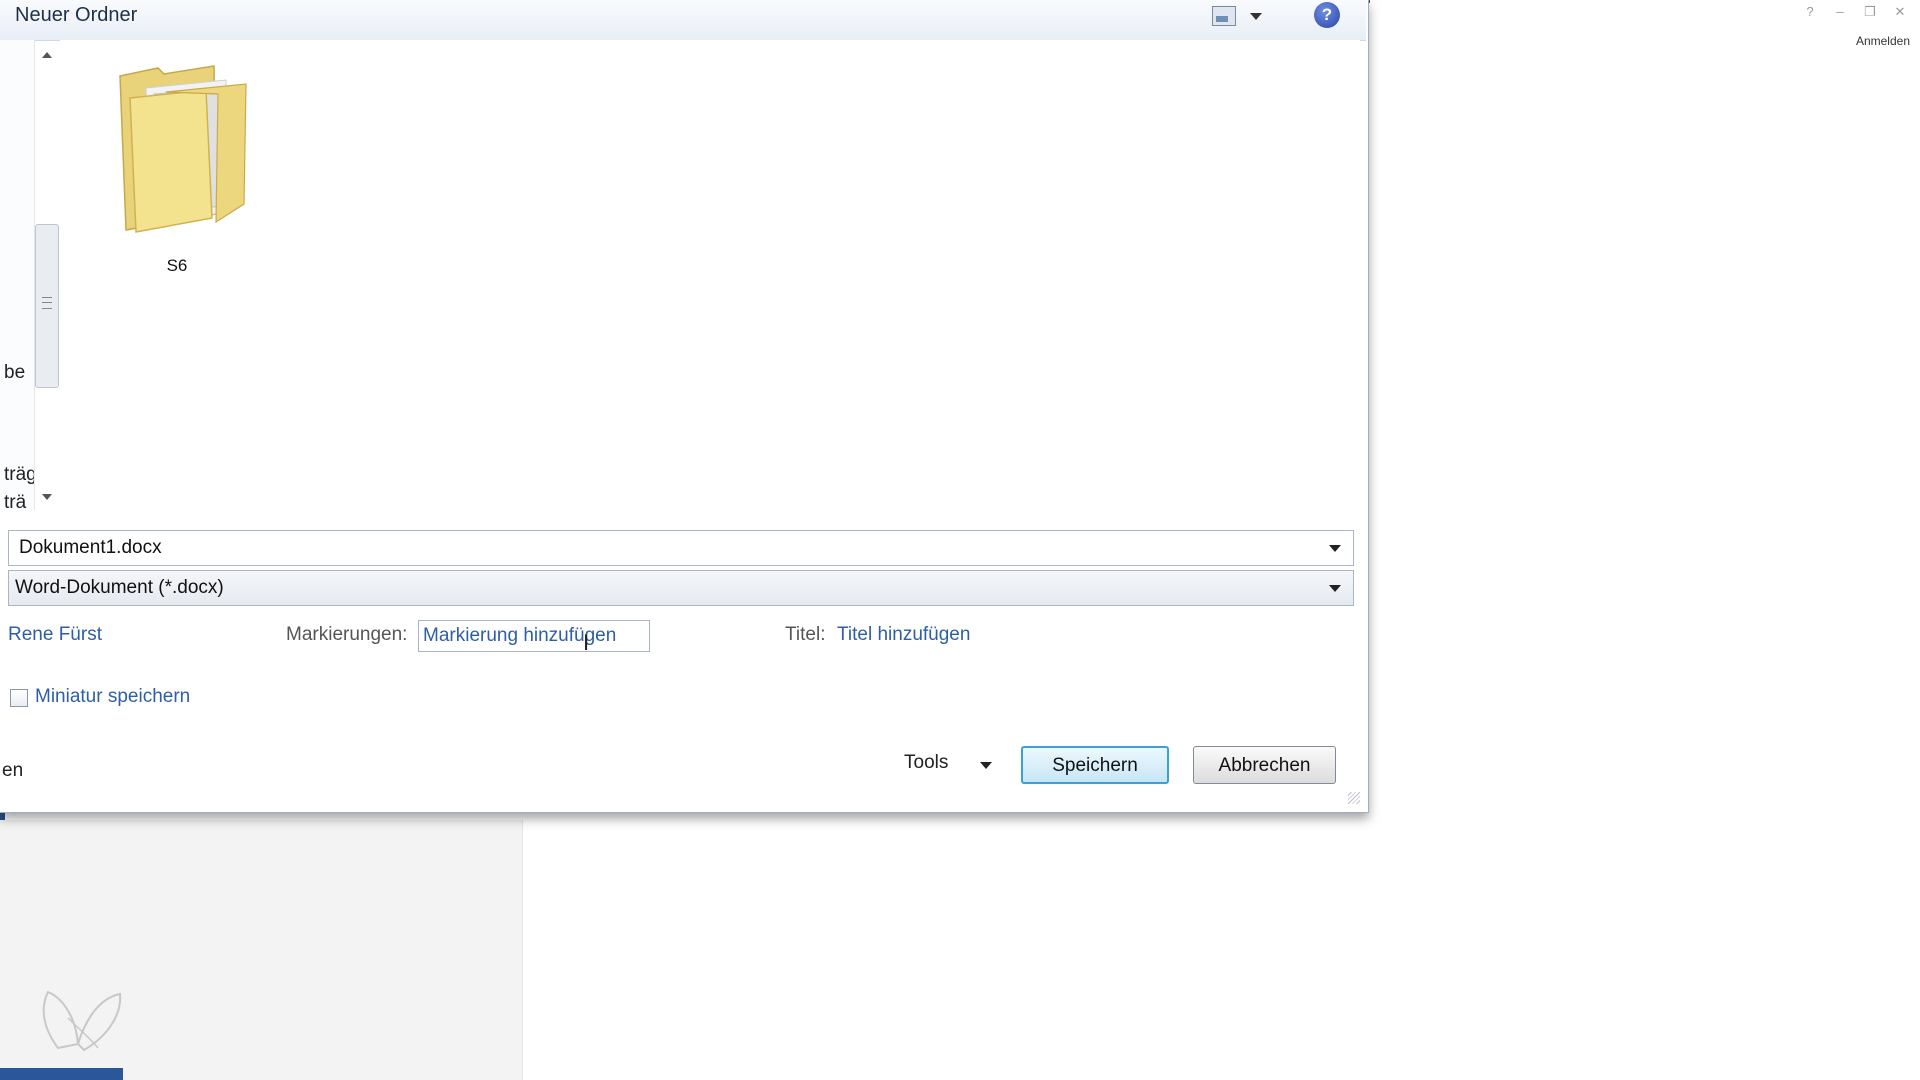  Describe the element at coordinates (47, 55) in the screenshot. I see `scroll-up-arrow-icon` at that location.